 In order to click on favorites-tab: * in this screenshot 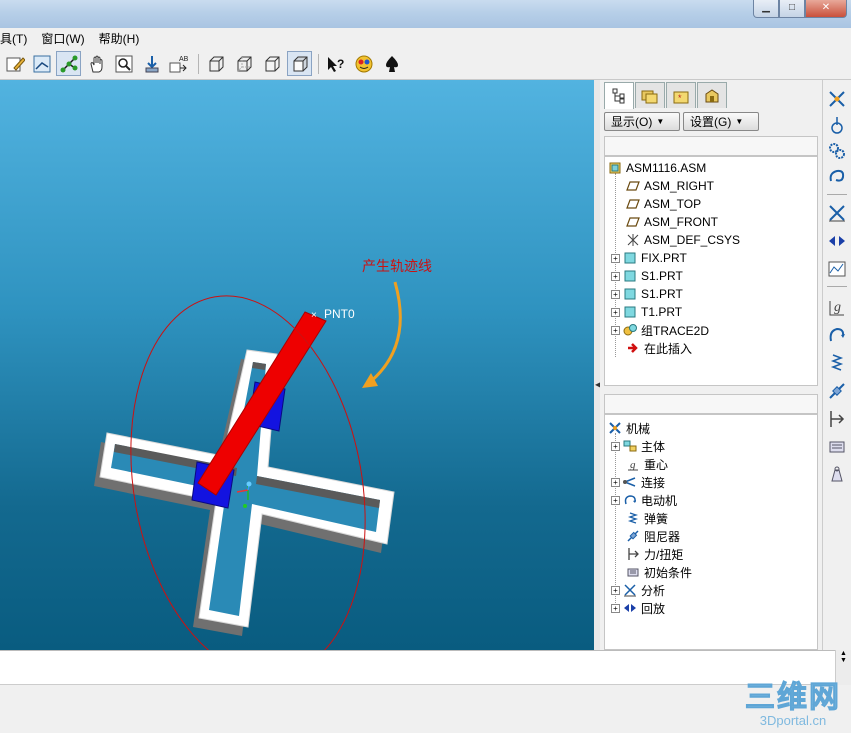, I will do `click(681, 95)`.